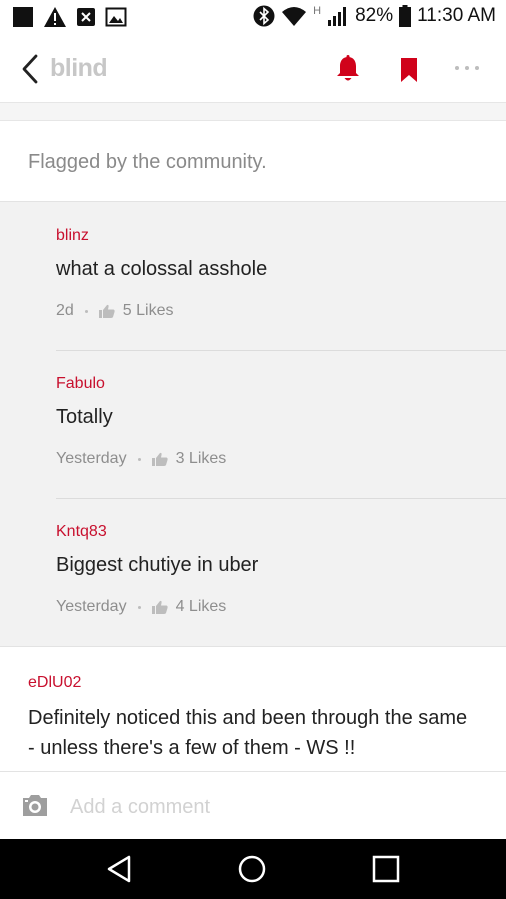  I want to click on flagged-banner: Flagged by the community., so click(253, 161).